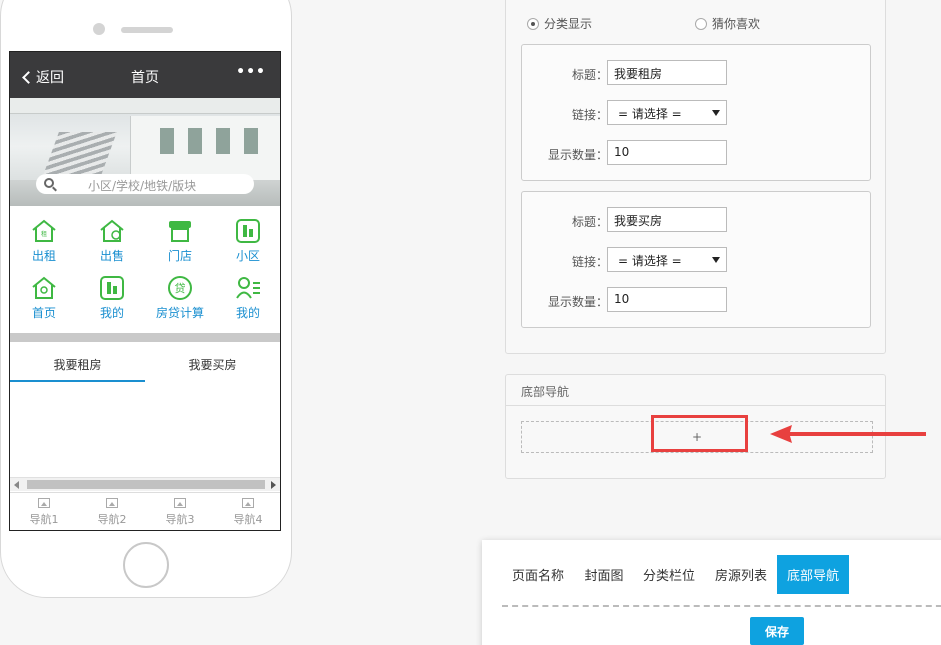 This screenshot has height=645, width=941. Describe the element at coordinates (813, 574) in the screenshot. I see `tab-bottom-nav: 底部导航` at that location.